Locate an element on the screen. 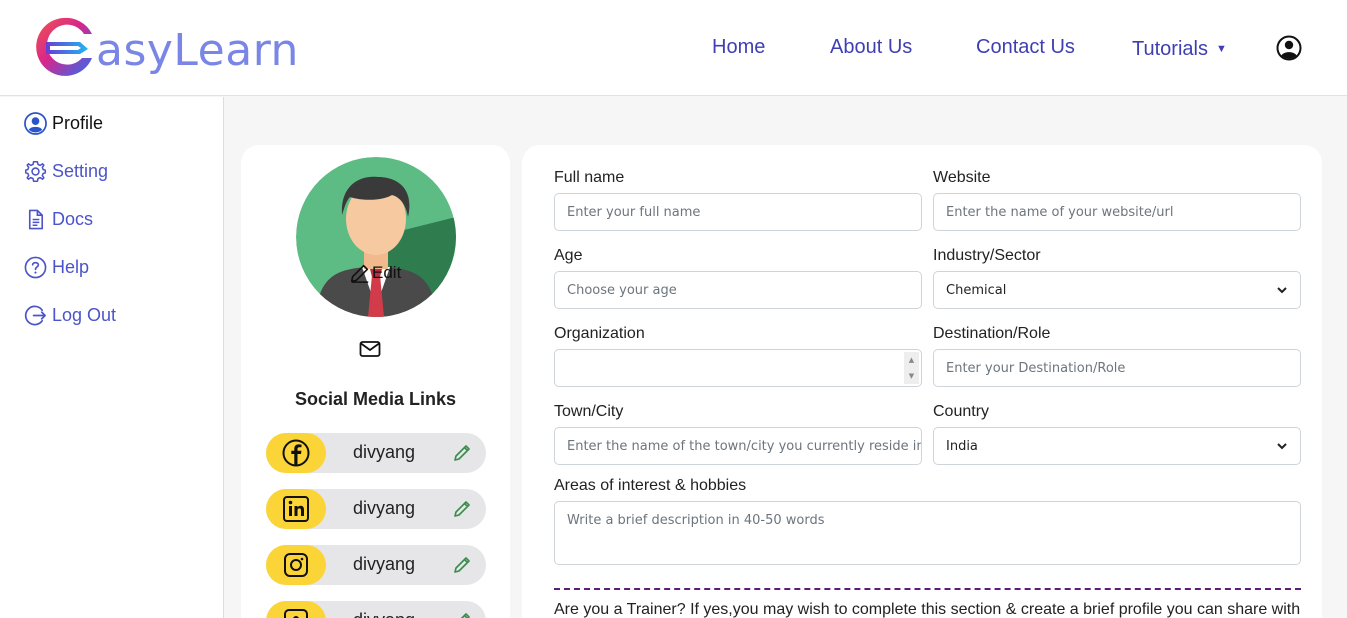 The width and height of the screenshot is (1347, 618). sidebar-item-profile: Profile is located at coordinates (63, 123).